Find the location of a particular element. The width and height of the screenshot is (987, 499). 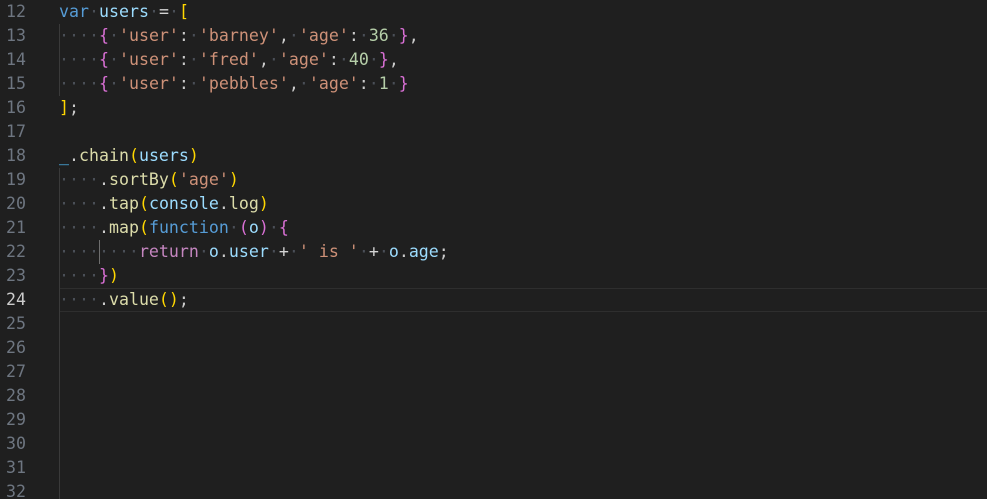

code-line-15: ····{·'user':·'pebbles',·'age':·1·} is located at coordinates (234, 84).